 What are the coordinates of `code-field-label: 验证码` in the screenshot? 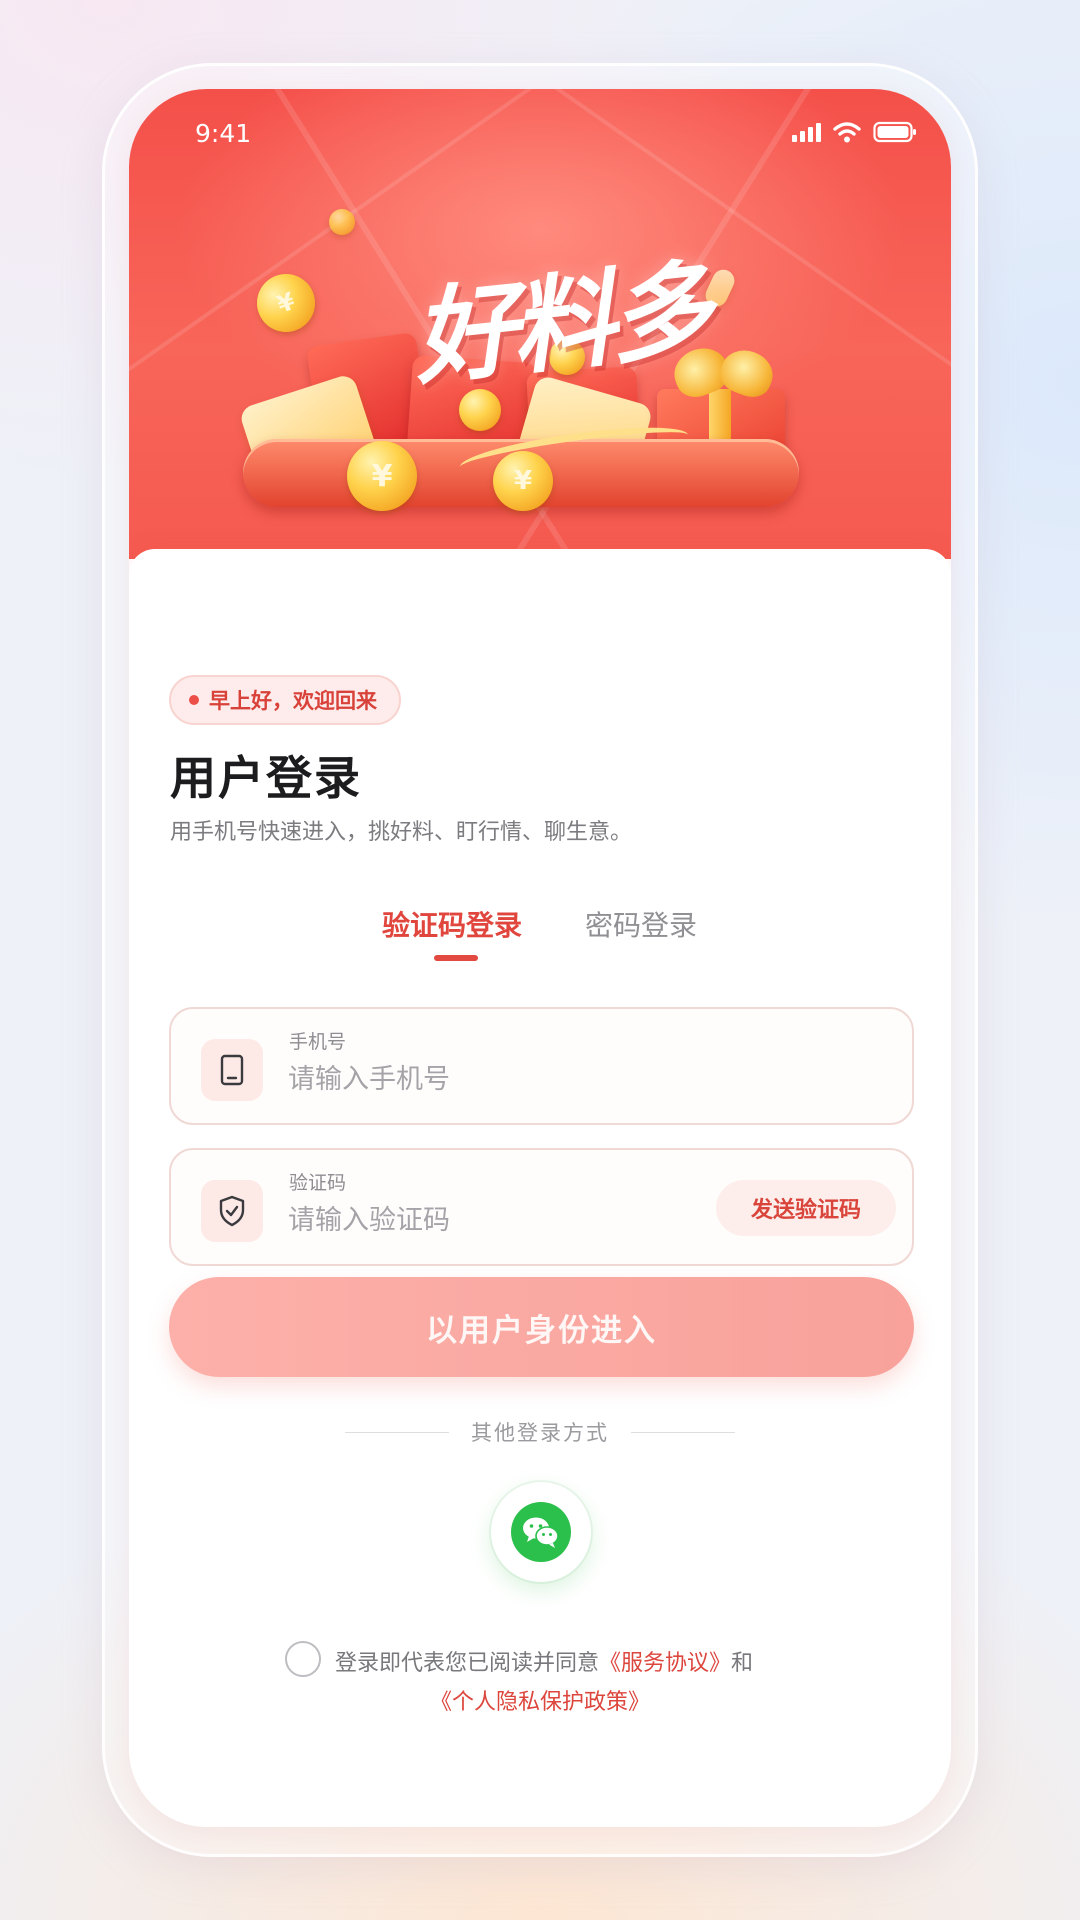 It's located at (318, 1183).